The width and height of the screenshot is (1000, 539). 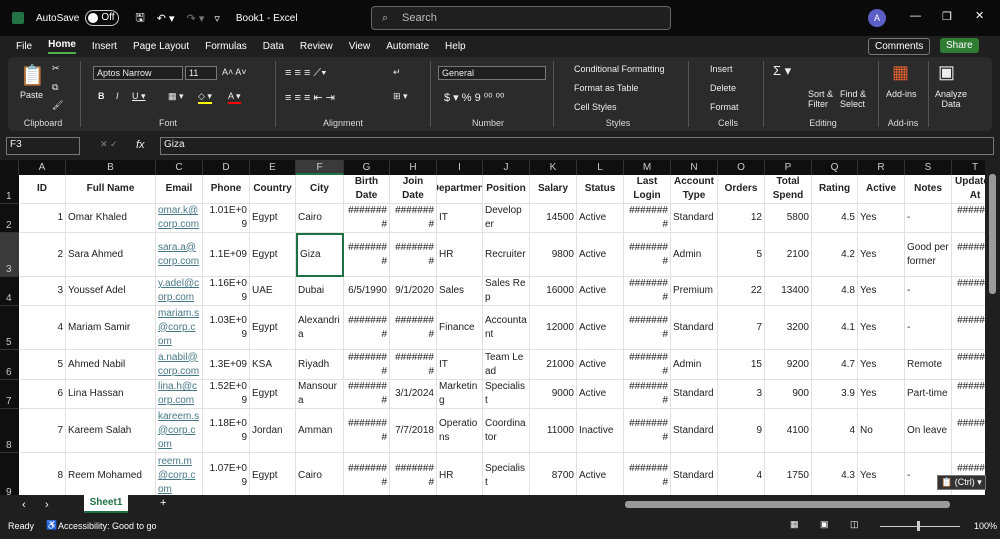 What do you see at coordinates (928, 255) in the screenshot?
I see `table-cell: Good performer` at bounding box center [928, 255].